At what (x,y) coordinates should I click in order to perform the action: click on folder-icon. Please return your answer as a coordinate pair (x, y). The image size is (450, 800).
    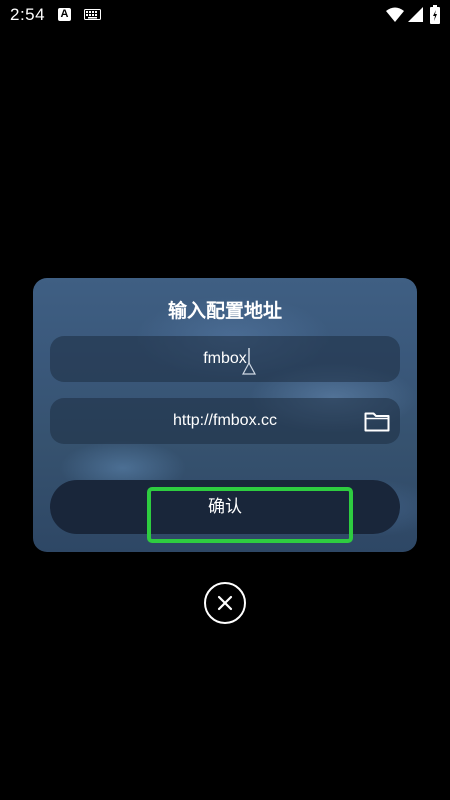
    Looking at the image, I should click on (377, 421).